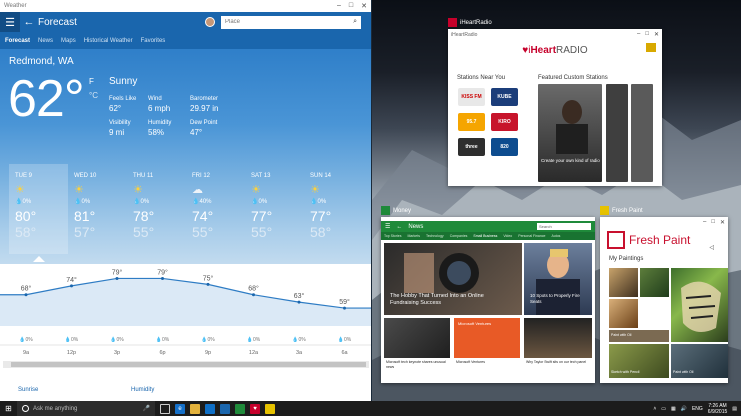 This screenshot has height=416, width=741. I want to click on subnav-item: Companies, so click(459, 236).